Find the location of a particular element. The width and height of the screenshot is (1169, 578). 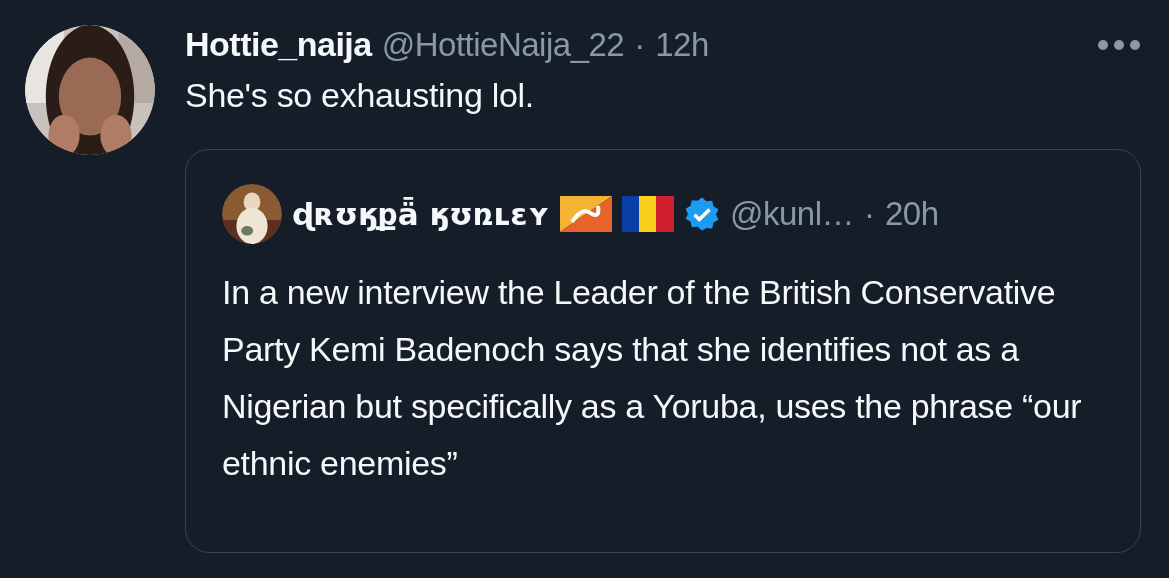

more-icon is located at coordinates (1119, 44).